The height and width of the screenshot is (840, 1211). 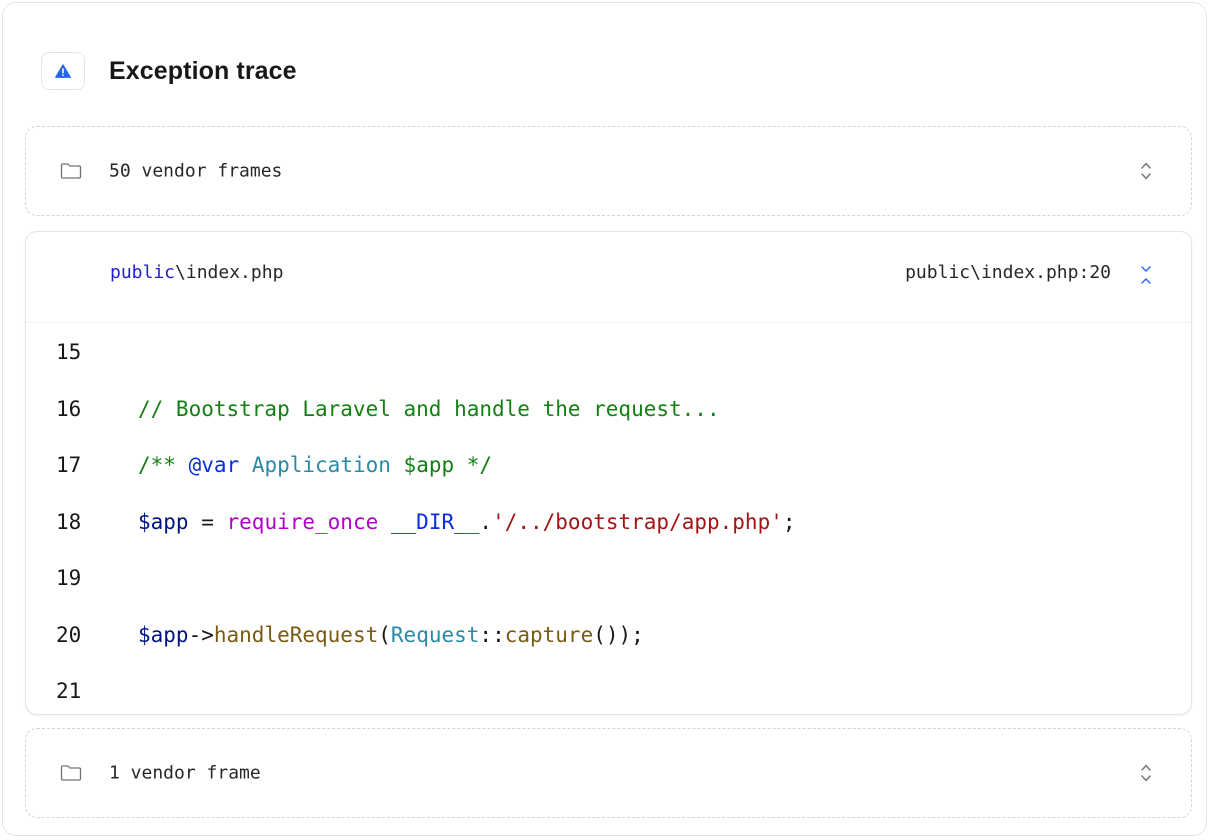 I want to click on code-line: 17 /** @var Application $app */, so click(x=608, y=477).